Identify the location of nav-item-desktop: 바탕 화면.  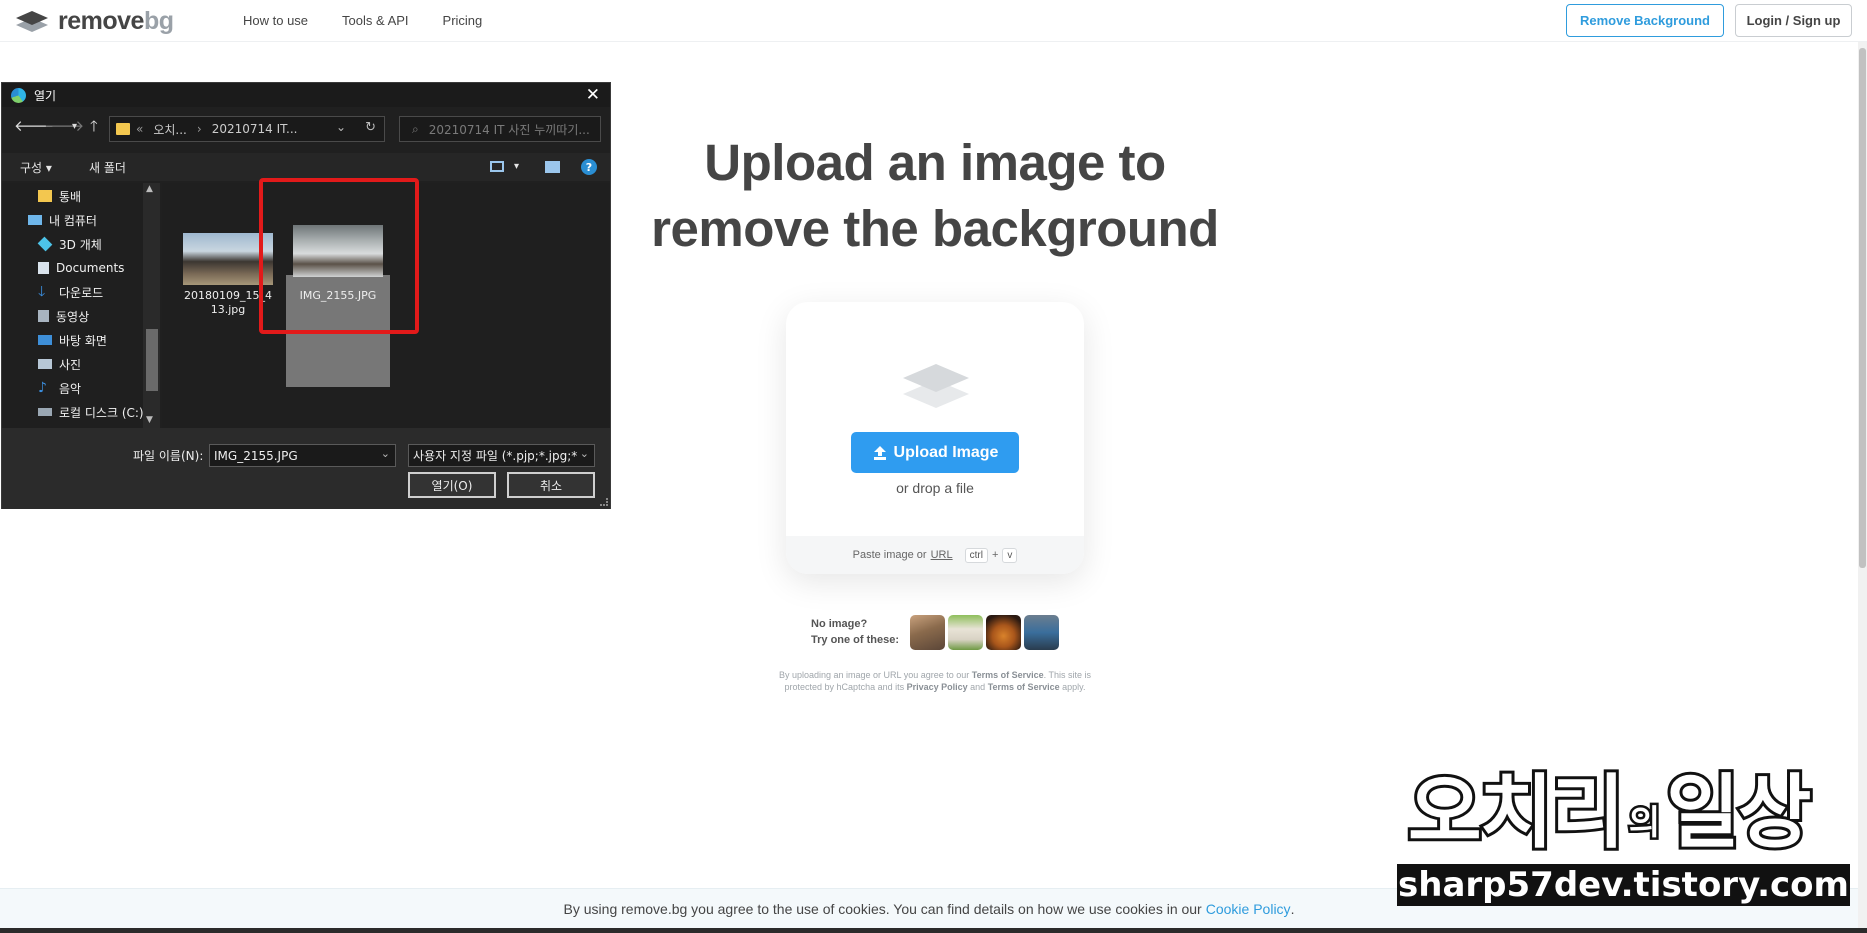
(72, 340).